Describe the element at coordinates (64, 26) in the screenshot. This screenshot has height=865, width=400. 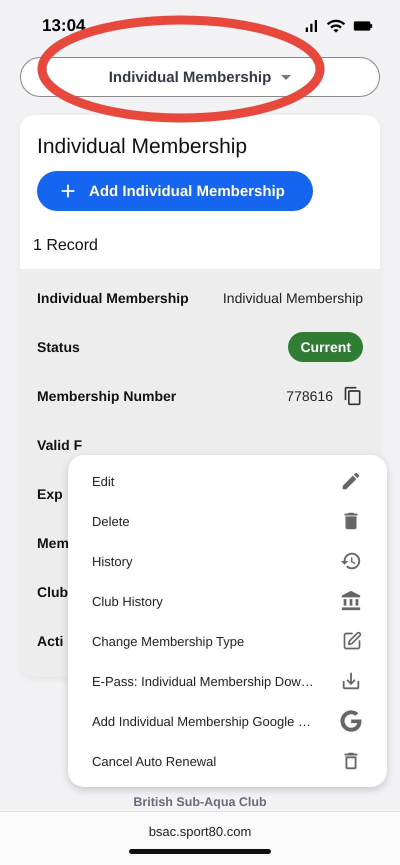
I see `status-time: 13:04` at that location.